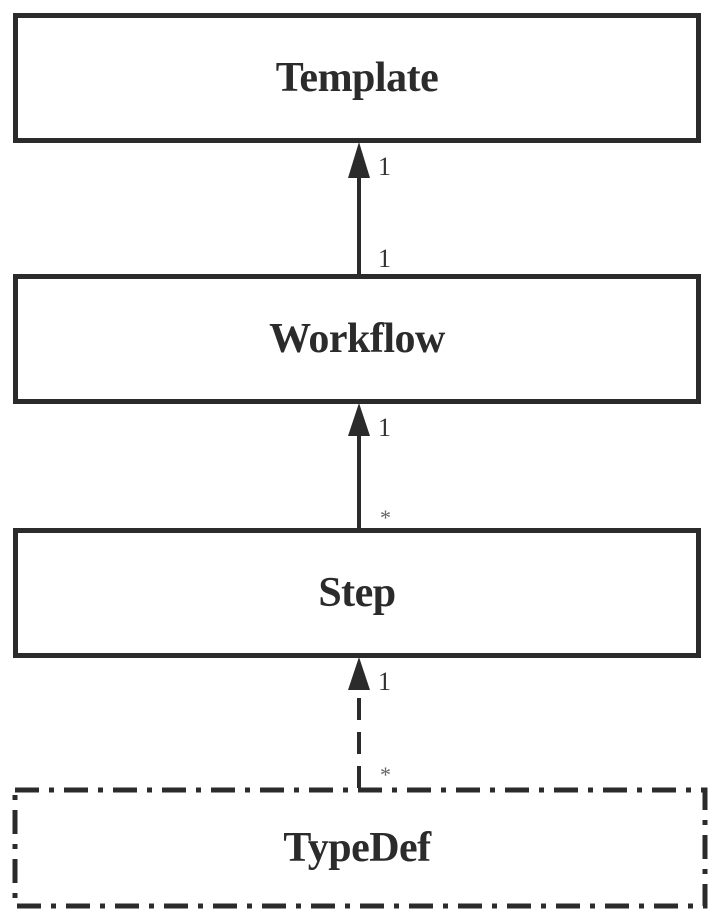 The image size is (721, 922). I want to click on class-name: Step, so click(357, 593).